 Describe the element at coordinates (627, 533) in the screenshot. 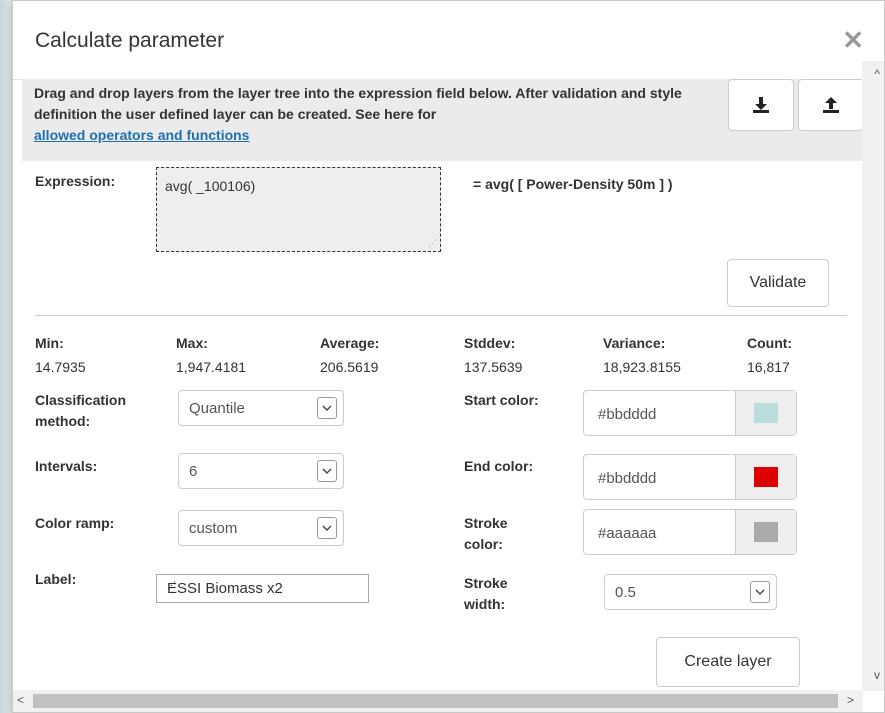

I see `stroke-color-value: #aaaaaa` at that location.